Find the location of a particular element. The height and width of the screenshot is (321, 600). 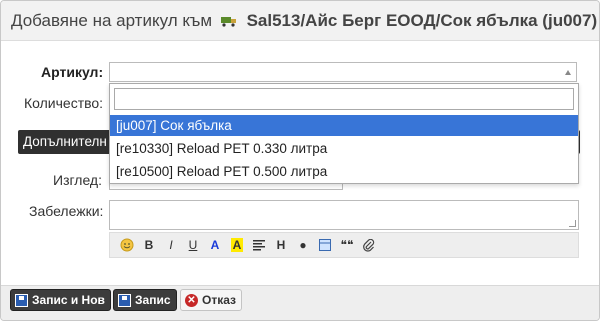

bold-button: B is located at coordinates (149, 245).